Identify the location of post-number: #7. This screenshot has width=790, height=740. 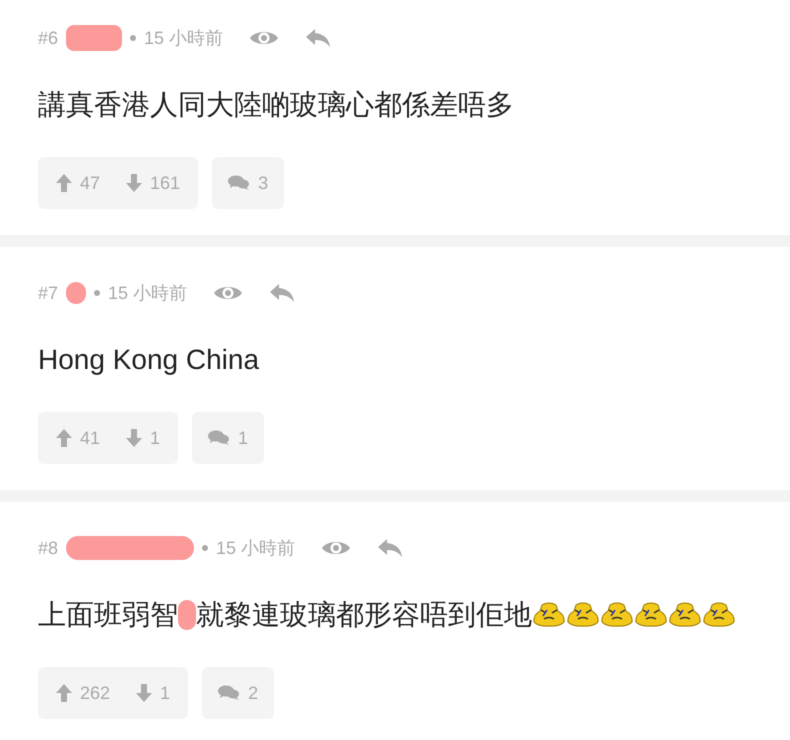
(48, 293).